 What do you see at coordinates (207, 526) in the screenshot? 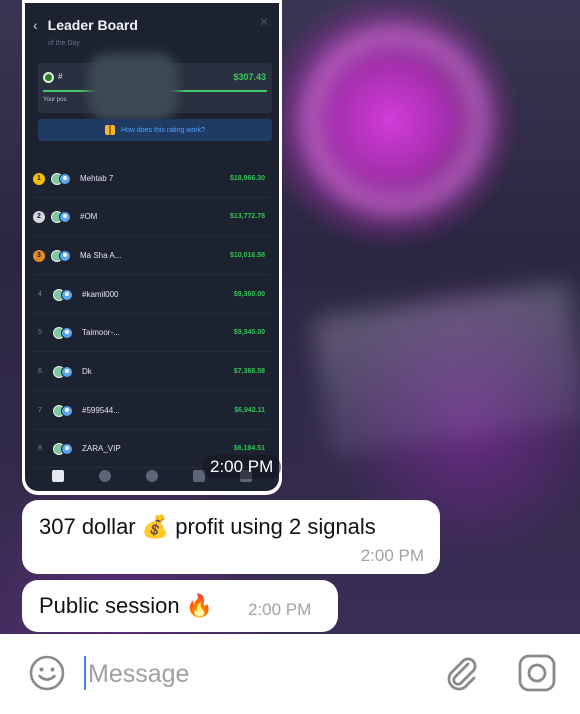
I see `message-text: 307 dollar 💰 profit using 2 signals` at bounding box center [207, 526].